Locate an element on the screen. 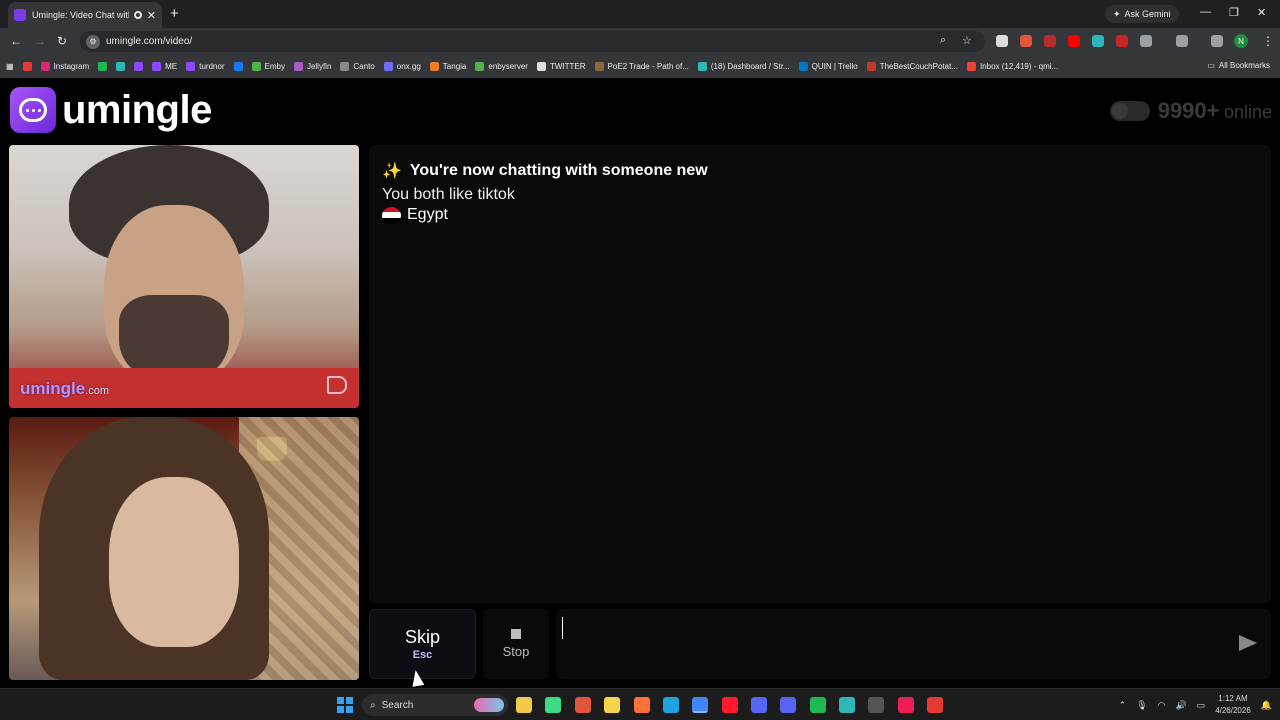  online-toggle is located at coordinates (1129, 111).